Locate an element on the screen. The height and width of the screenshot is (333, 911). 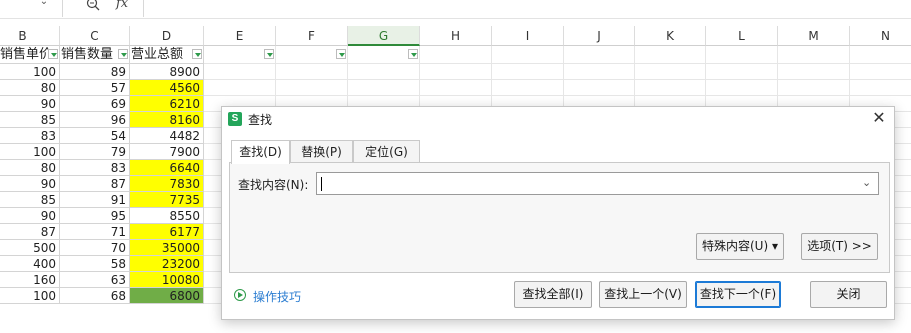
column-header-m: M is located at coordinates (814, 36).